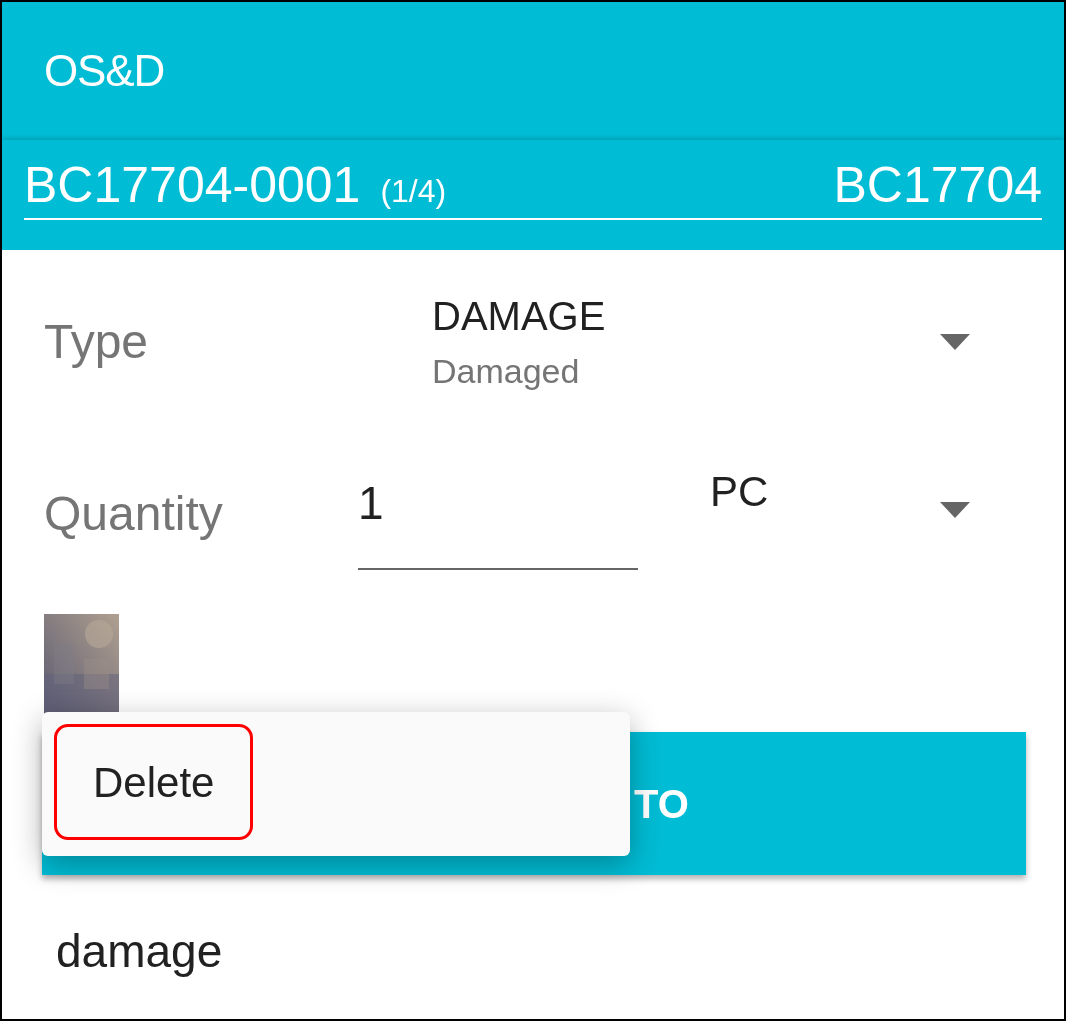 Image resolution: width=1066 pixels, height=1021 pixels. What do you see at coordinates (937, 185) in the screenshot?
I see `record-reference: BC17704` at bounding box center [937, 185].